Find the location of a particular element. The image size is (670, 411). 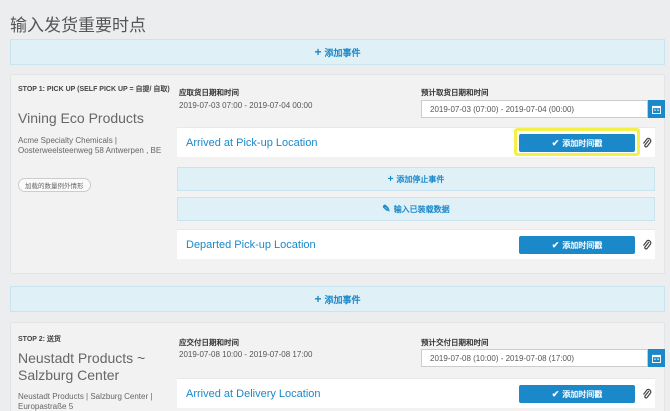

edit-icon: ✎ is located at coordinates (386, 209).